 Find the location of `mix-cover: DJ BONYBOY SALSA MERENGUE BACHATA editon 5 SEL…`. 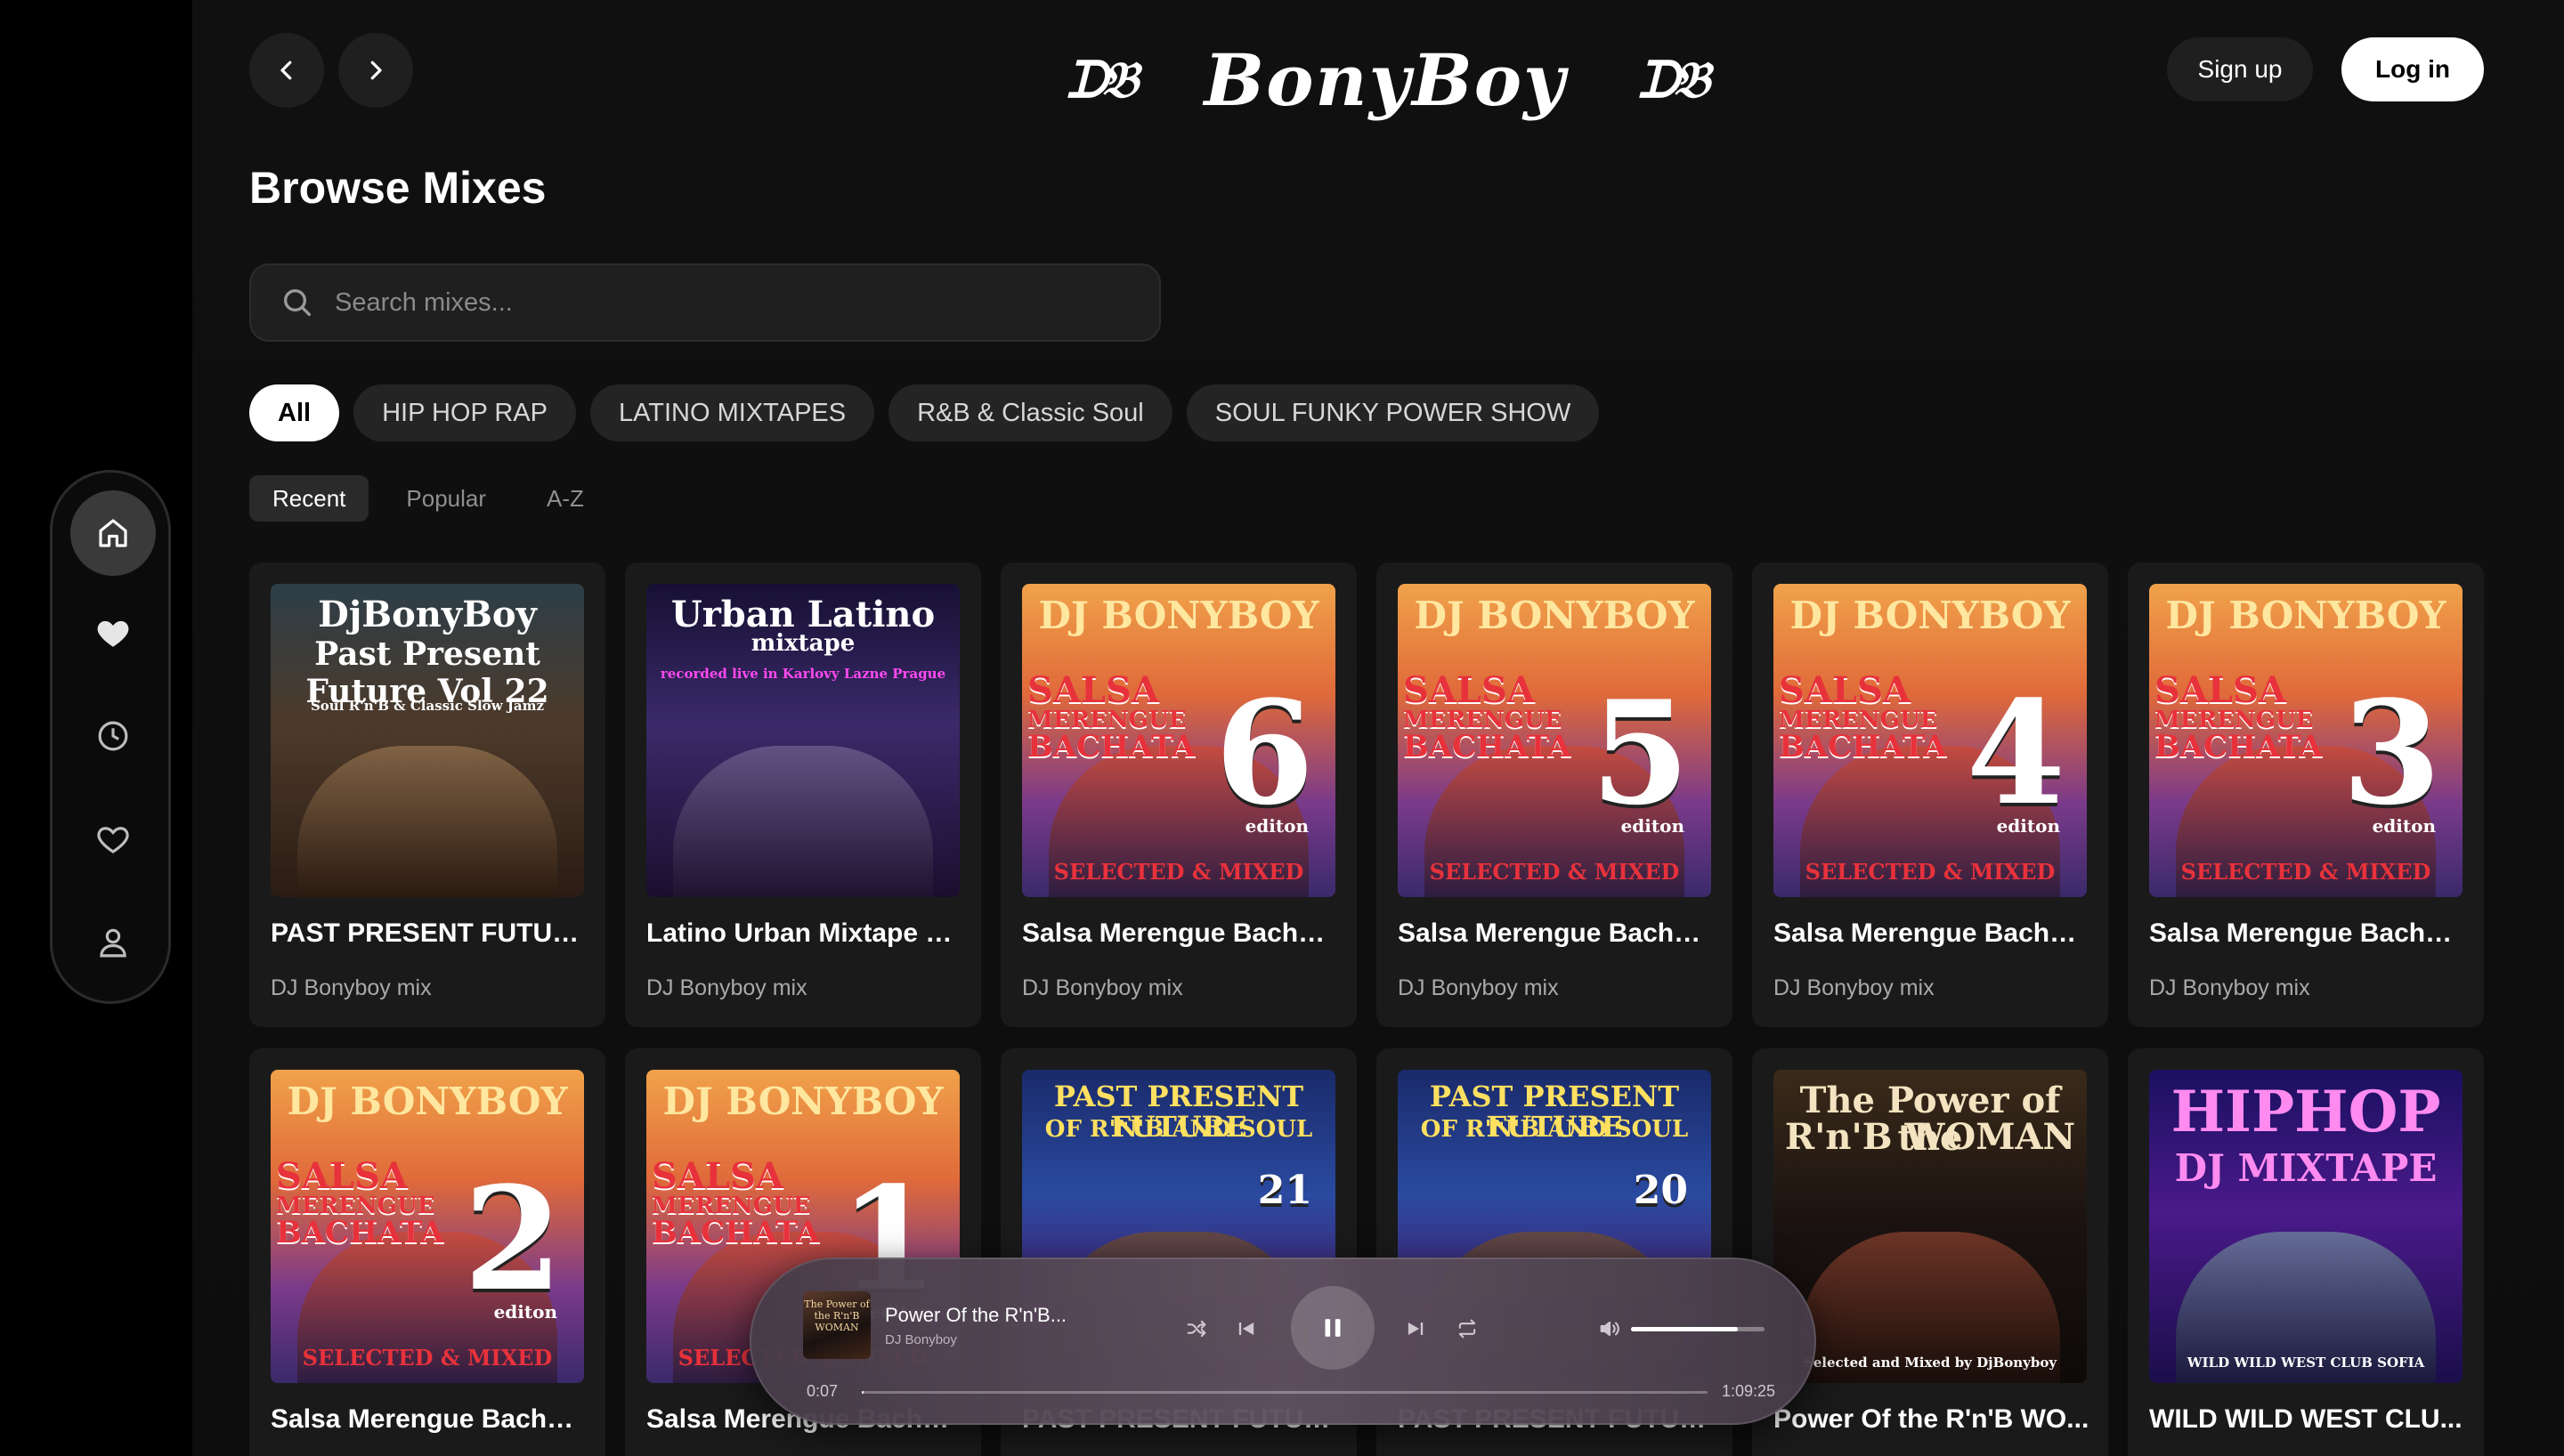

mix-cover: DJ BONYBOY SALSA MERENGUE BACHATA editon 5 SEL… is located at coordinates (1554, 740).